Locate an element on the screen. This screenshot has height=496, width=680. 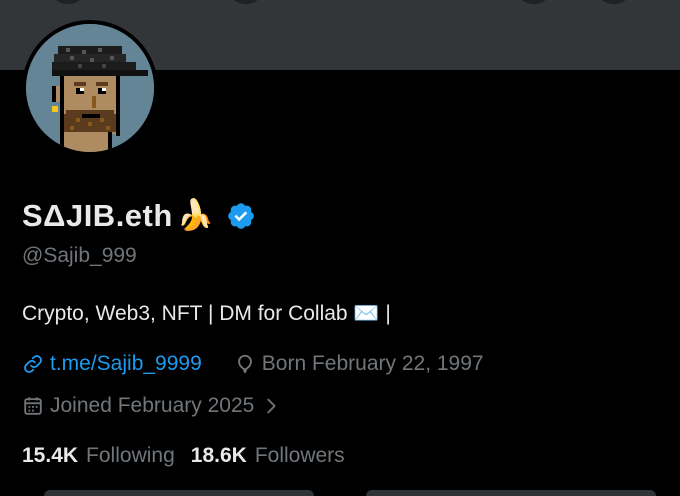
follow-stats: 15.4K Following 18.6K Followers is located at coordinates (183, 456).